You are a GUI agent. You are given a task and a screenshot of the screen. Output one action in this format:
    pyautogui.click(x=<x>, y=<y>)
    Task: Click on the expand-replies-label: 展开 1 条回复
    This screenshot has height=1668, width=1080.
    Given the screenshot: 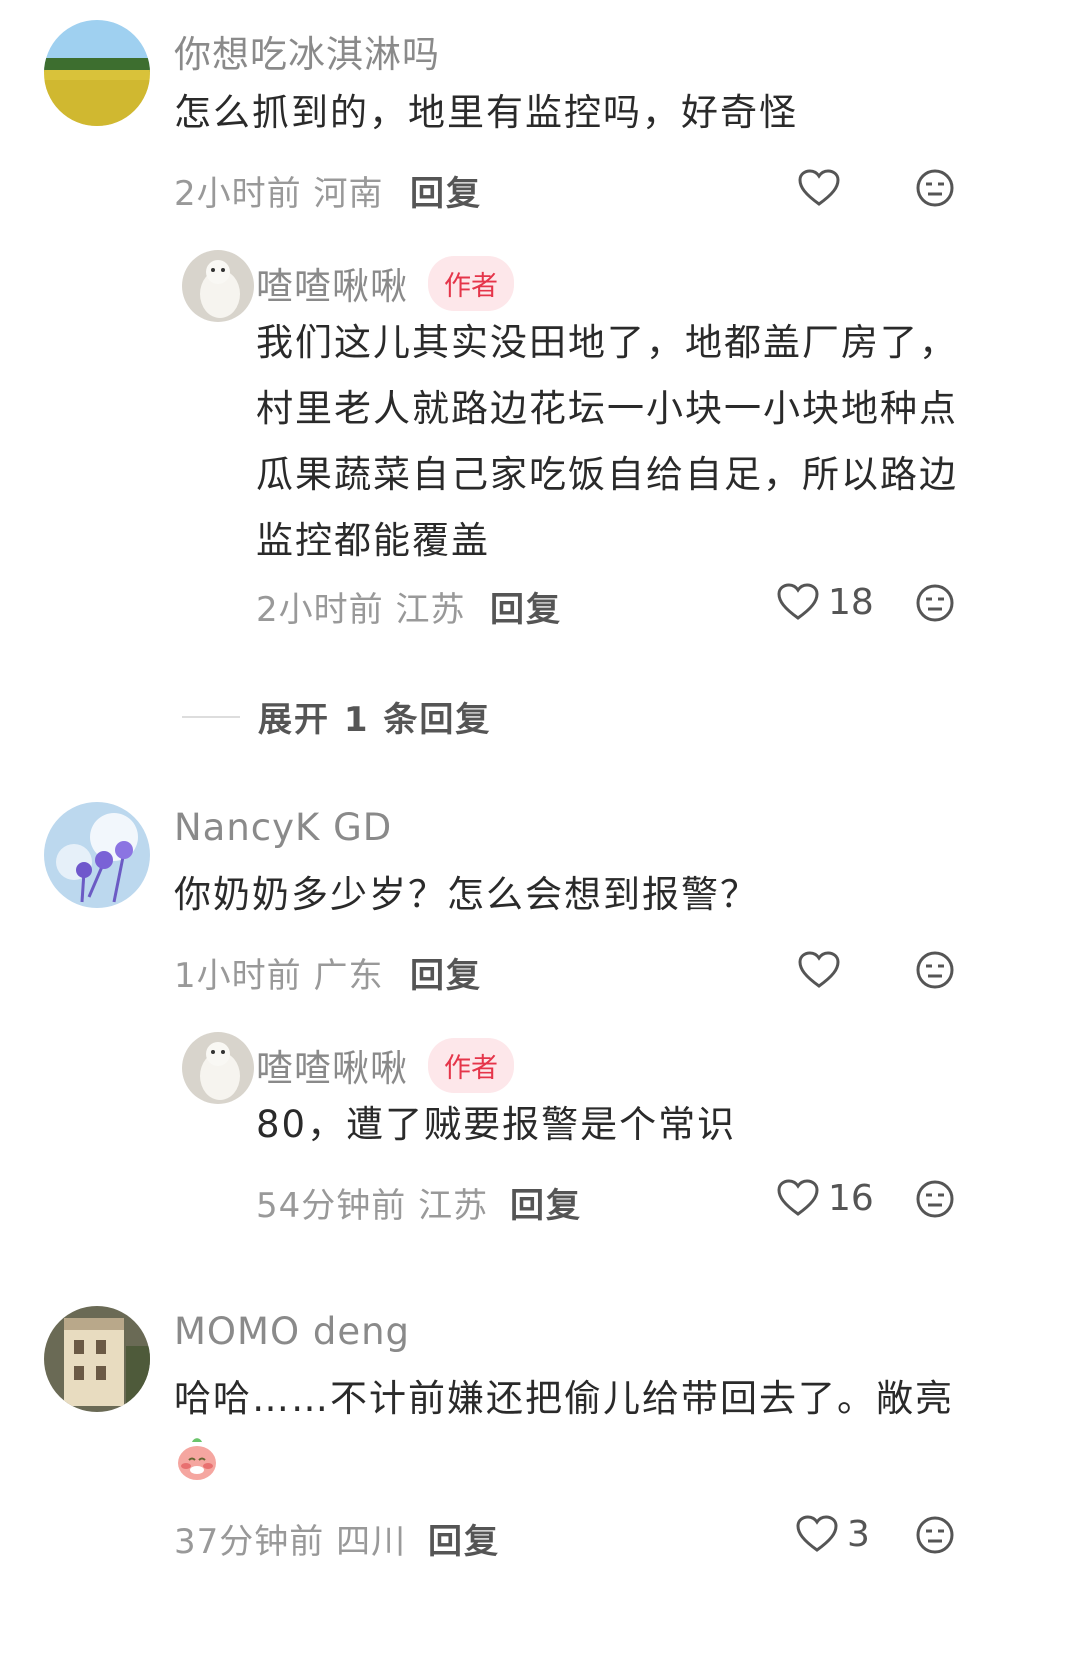 What is the action you would take?
    pyautogui.click(x=375, y=720)
    